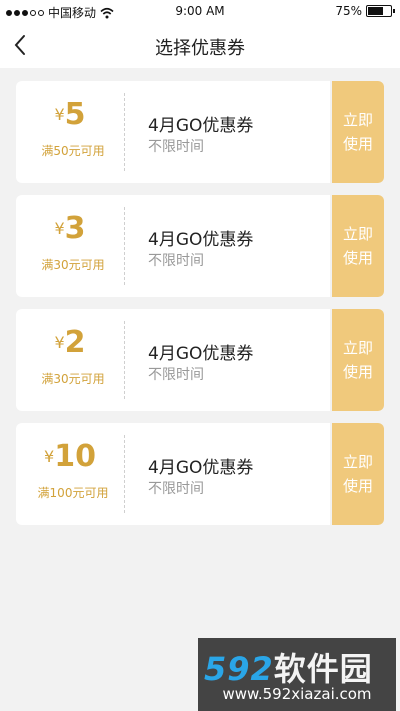 This screenshot has width=400, height=711. I want to click on coupon-amount: ¥2, so click(70, 342).